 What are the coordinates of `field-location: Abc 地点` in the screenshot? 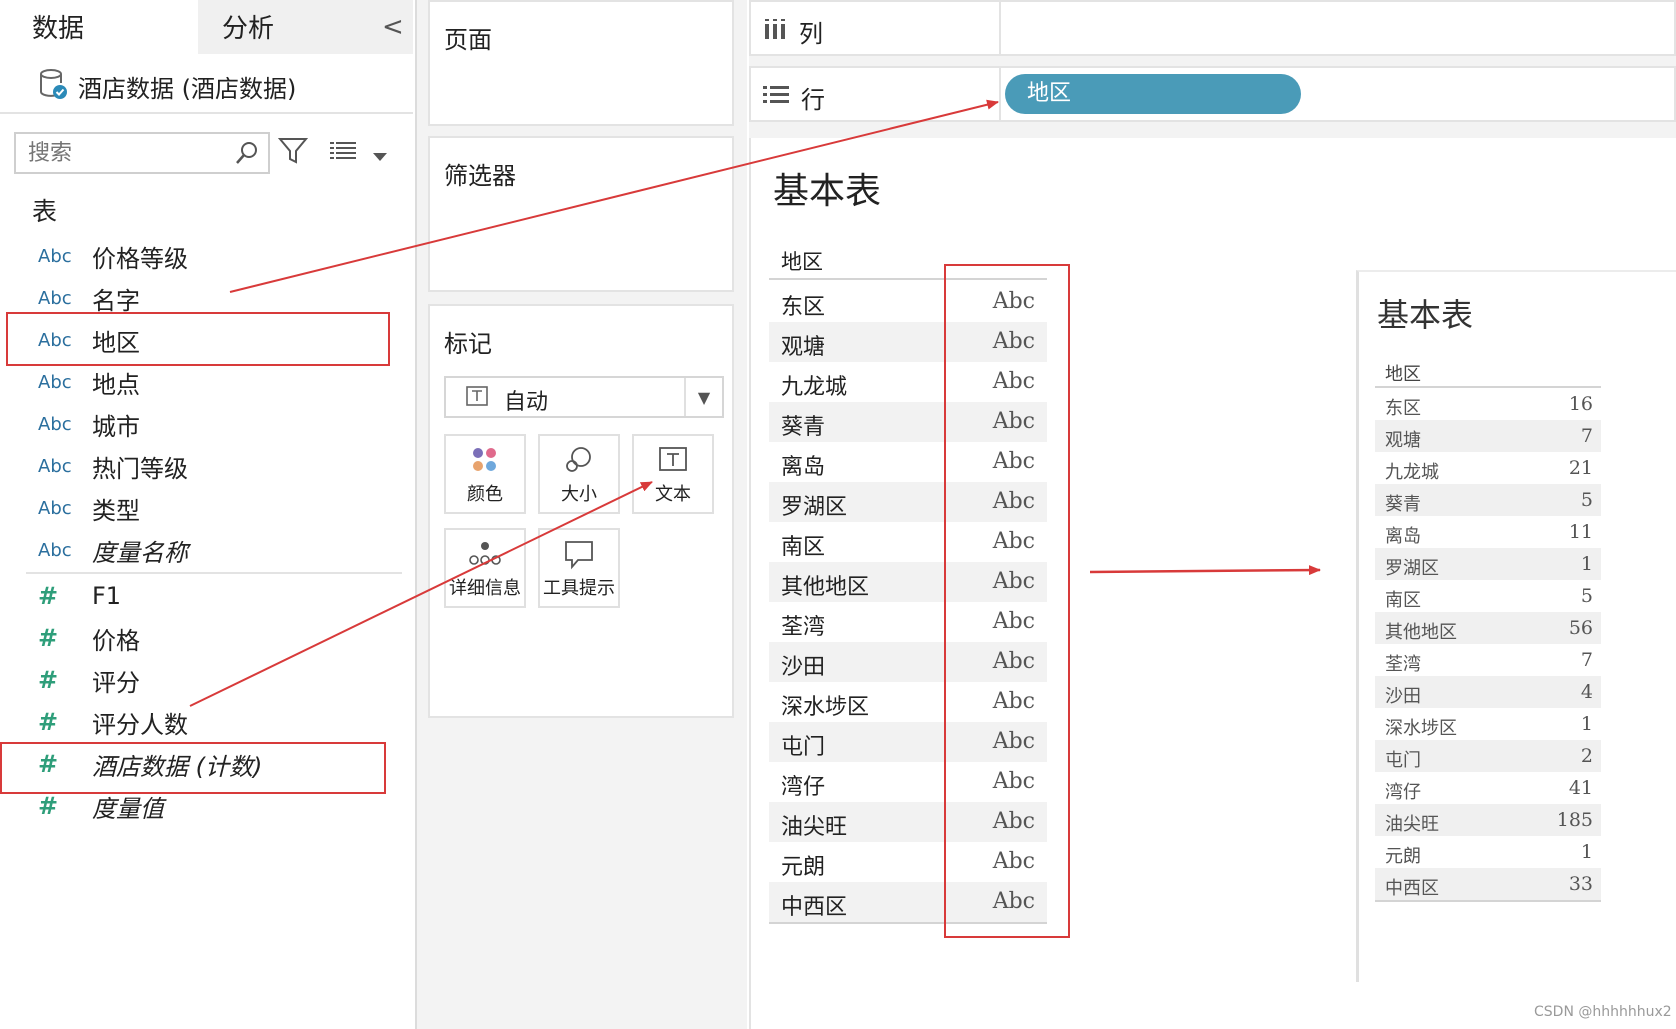 It's located at (89, 382).